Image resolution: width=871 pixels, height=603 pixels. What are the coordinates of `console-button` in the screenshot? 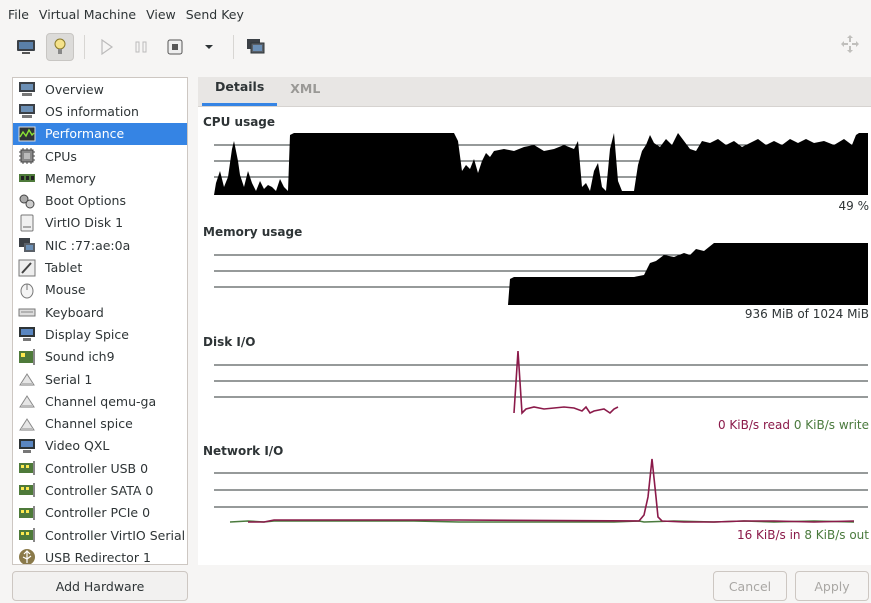 It's located at (26, 47).